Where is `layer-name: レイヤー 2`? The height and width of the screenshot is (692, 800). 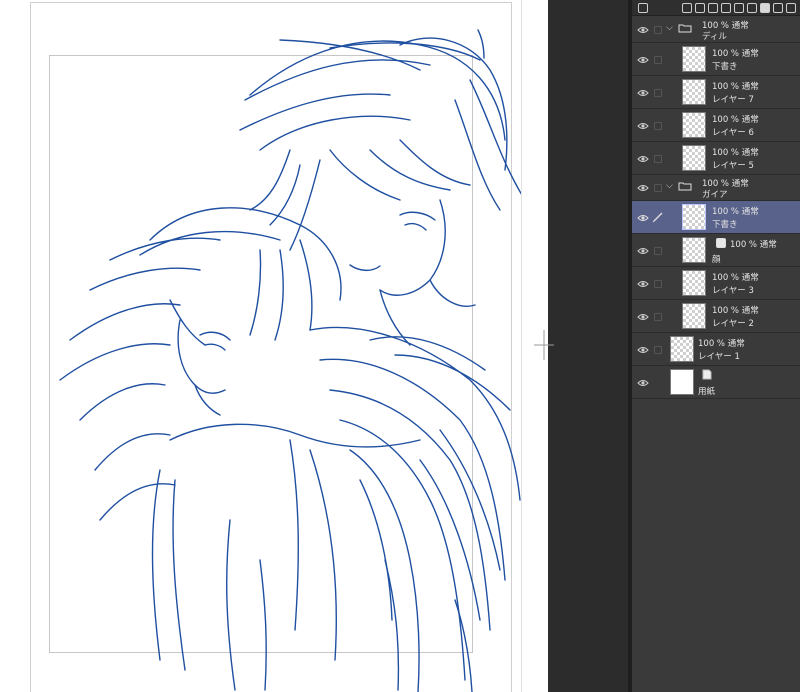 layer-name: レイヤー 2 is located at coordinates (733, 324).